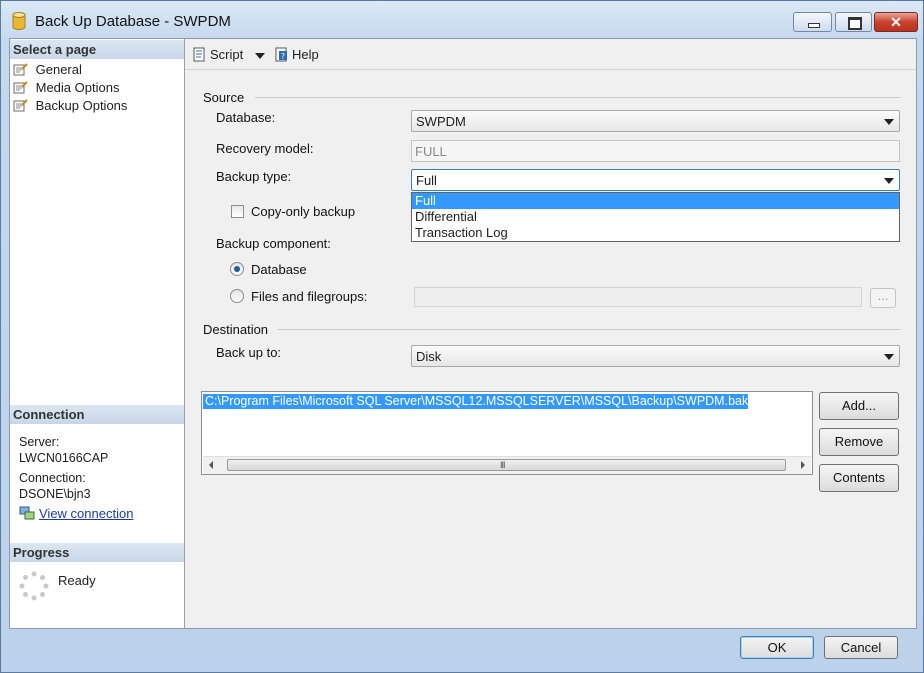  Describe the element at coordinates (303, 211) in the screenshot. I see `copy-only-label: Copy-only backup` at that location.